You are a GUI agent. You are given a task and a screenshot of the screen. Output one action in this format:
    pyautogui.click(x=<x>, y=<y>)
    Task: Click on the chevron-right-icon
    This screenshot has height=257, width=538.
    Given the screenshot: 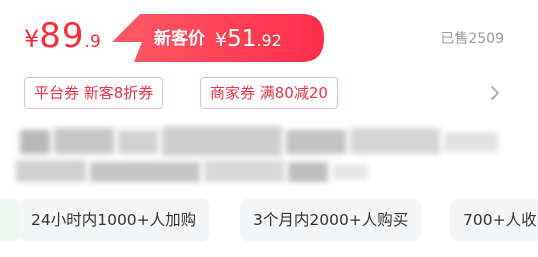 What is the action you would take?
    pyautogui.click(x=495, y=93)
    